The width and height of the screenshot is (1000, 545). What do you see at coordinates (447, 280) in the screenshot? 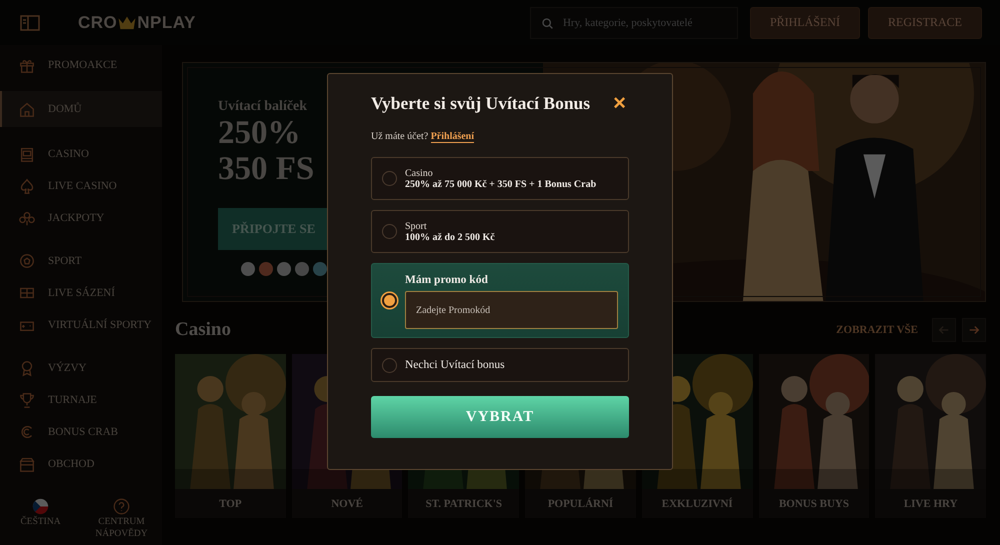
I see `option-text: Mám promo kód` at bounding box center [447, 280].